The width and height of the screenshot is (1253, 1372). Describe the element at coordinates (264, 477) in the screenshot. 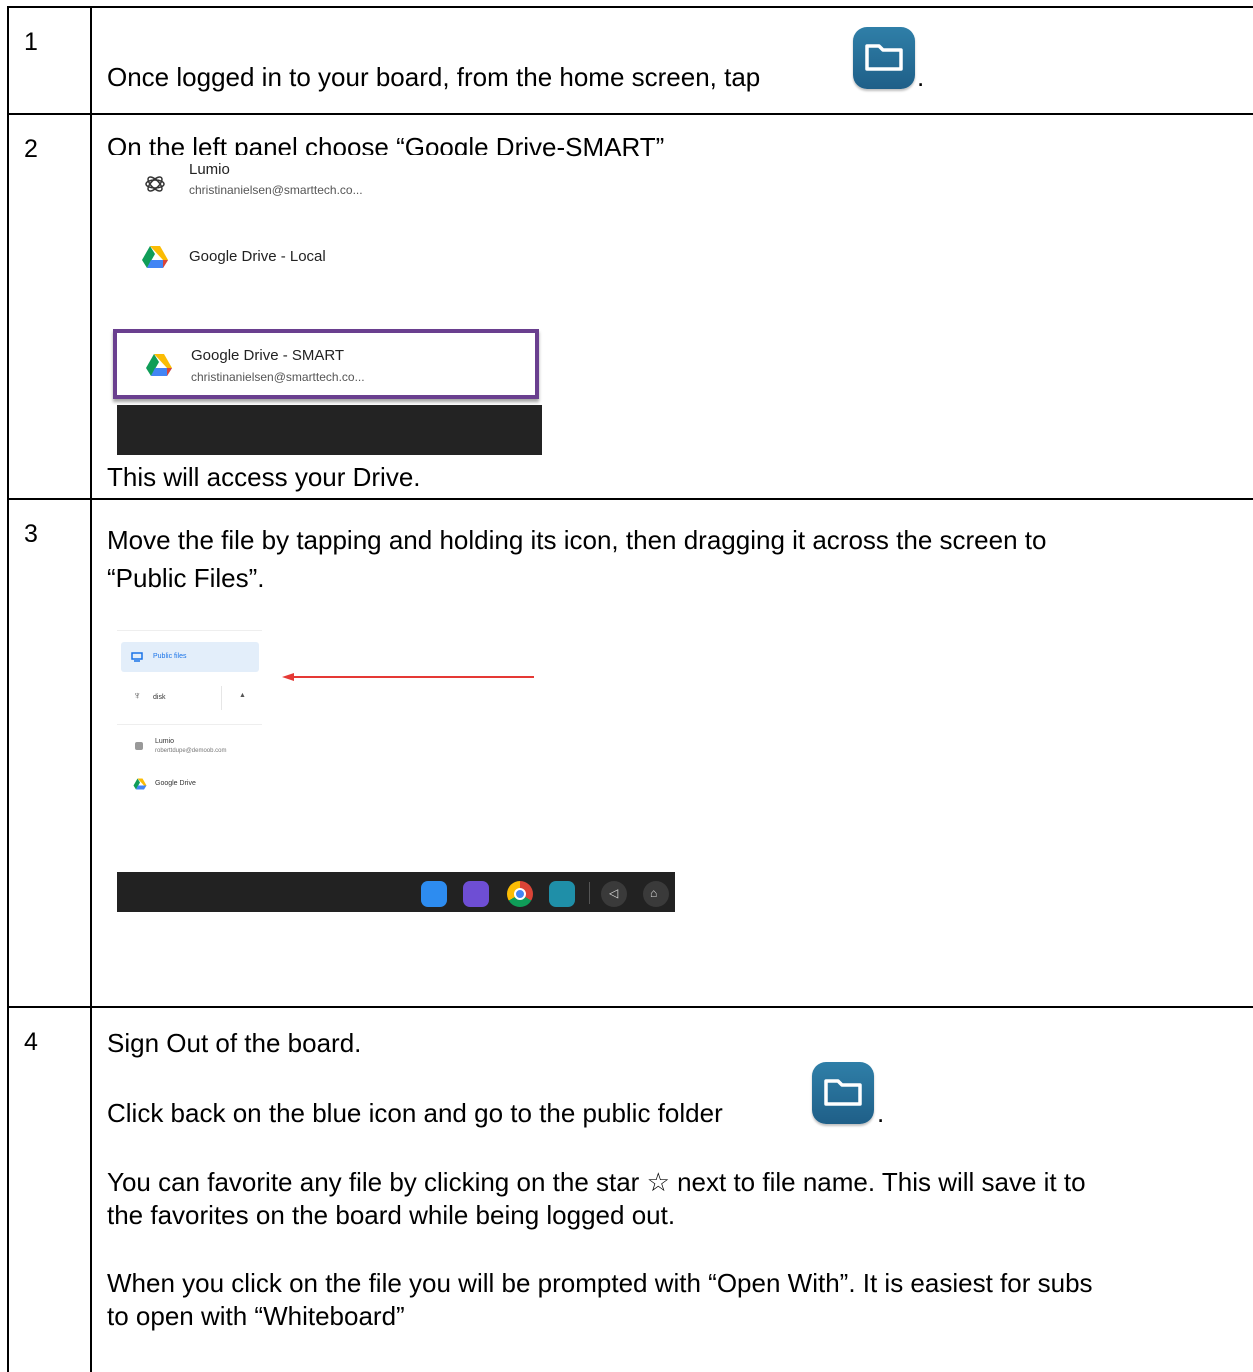

I see `step-footer-text: This will access your Drive.` at that location.